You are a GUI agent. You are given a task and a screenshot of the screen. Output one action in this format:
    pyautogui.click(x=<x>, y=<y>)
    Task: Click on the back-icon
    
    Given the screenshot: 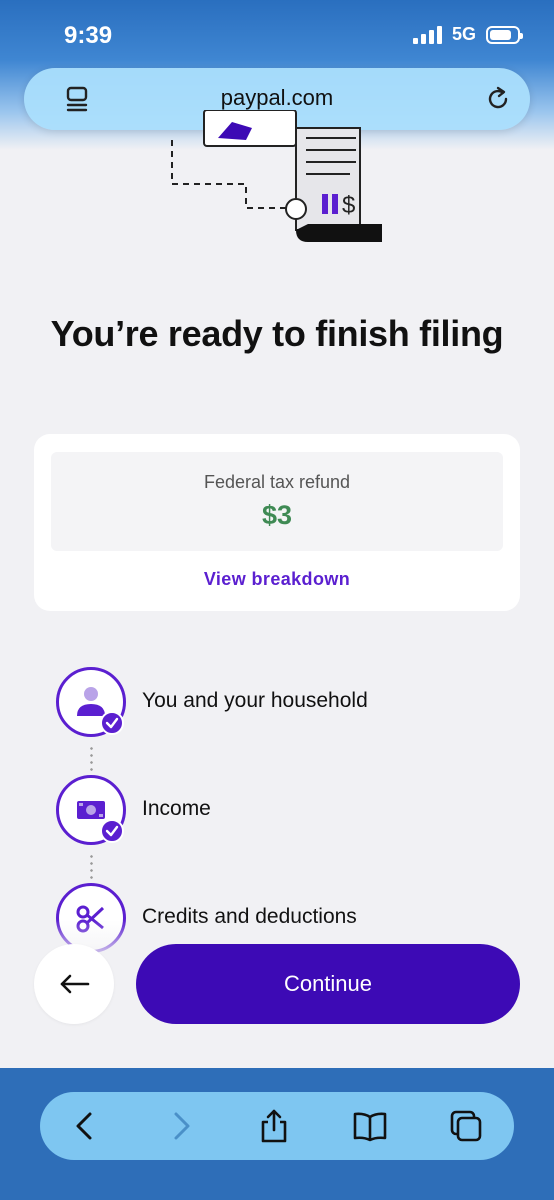 What is the action you would take?
    pyautogui.click(x=86, y=1126)
    